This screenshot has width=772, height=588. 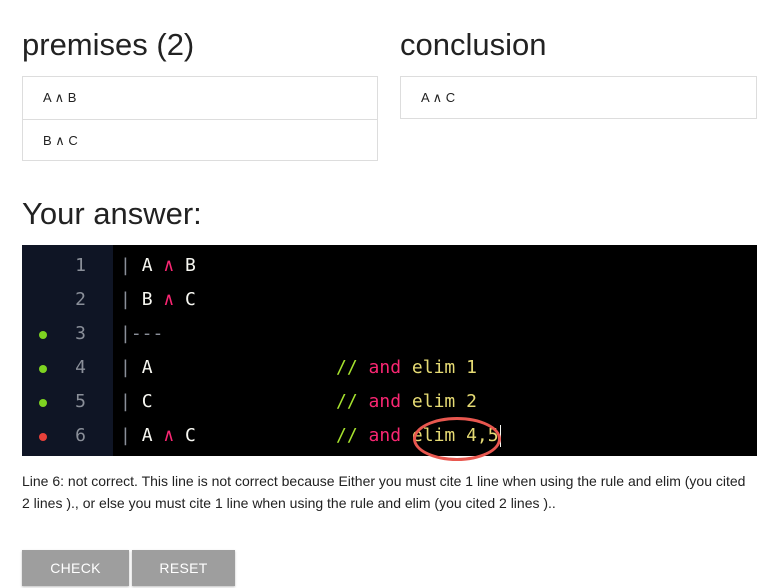 I want to click on line-error-indicator, so click(x=43, y=437).